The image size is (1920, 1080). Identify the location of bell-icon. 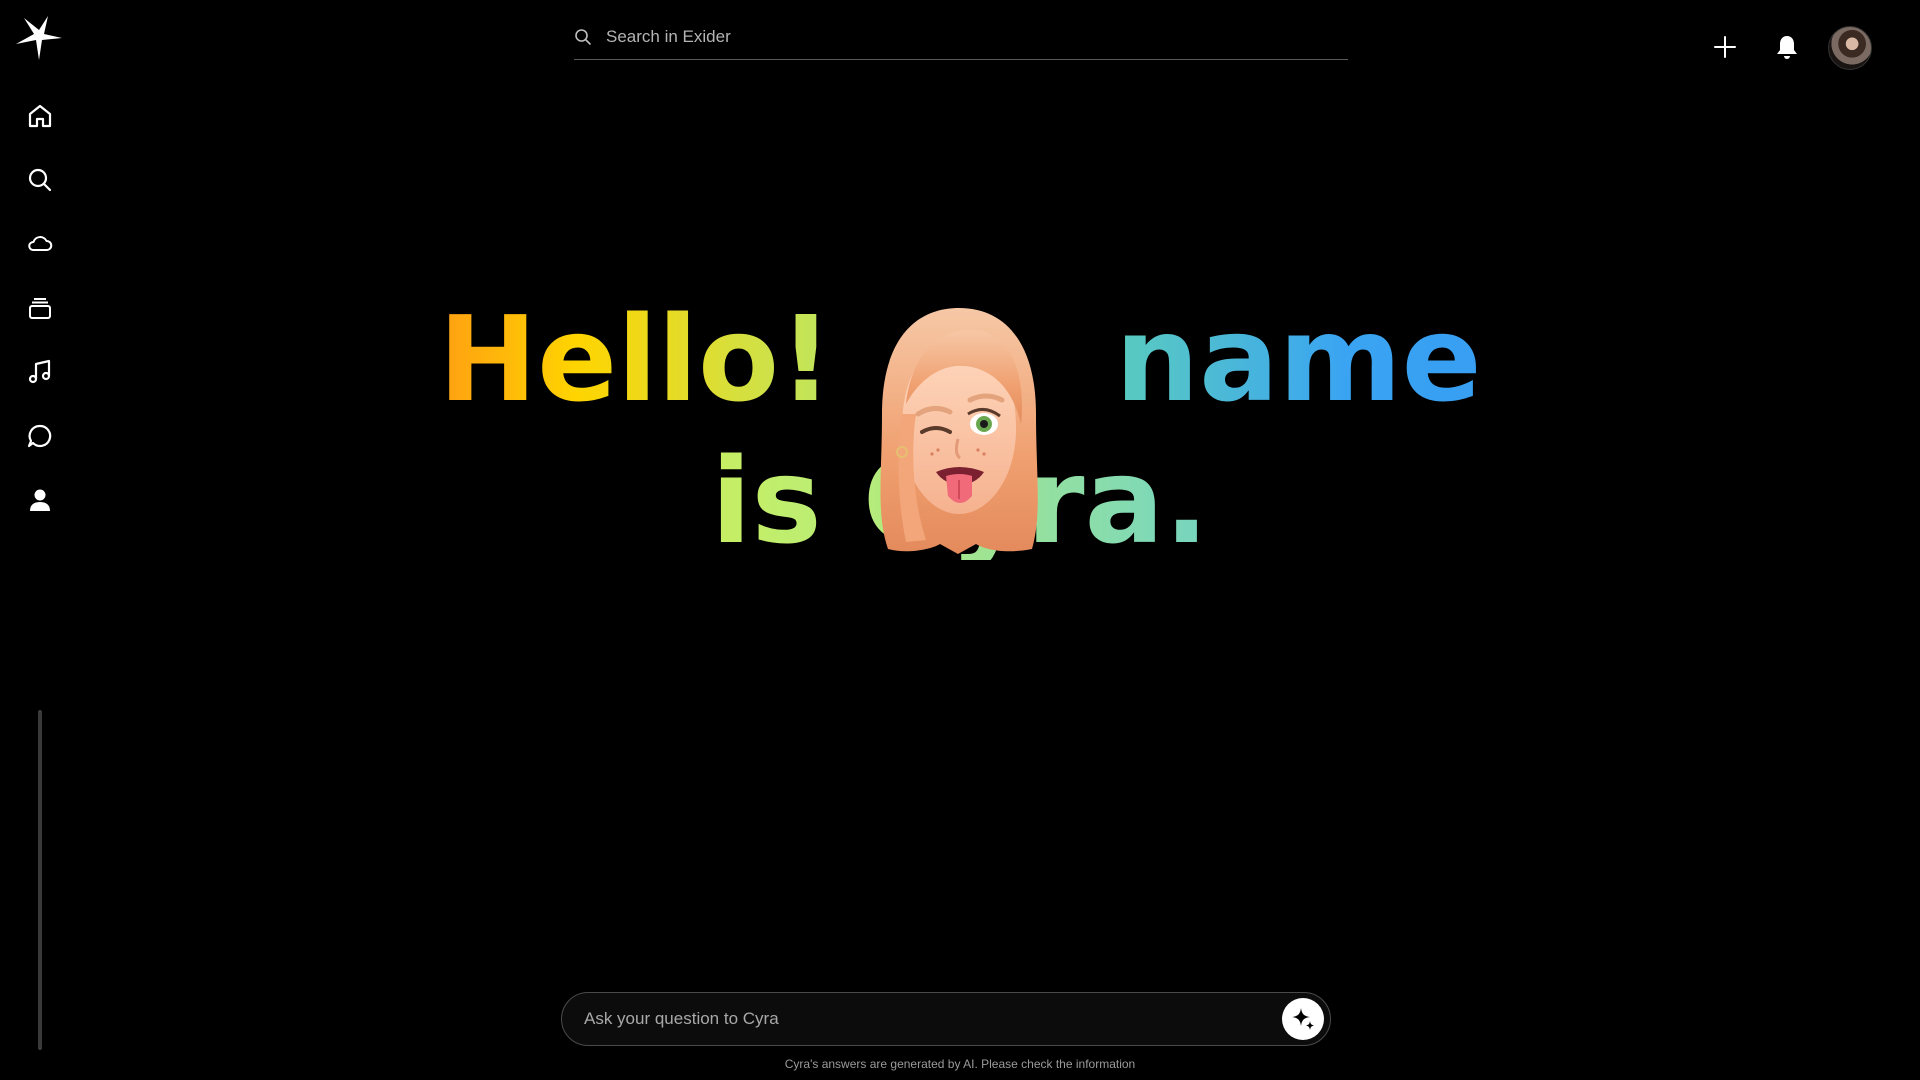
(1787, 47).